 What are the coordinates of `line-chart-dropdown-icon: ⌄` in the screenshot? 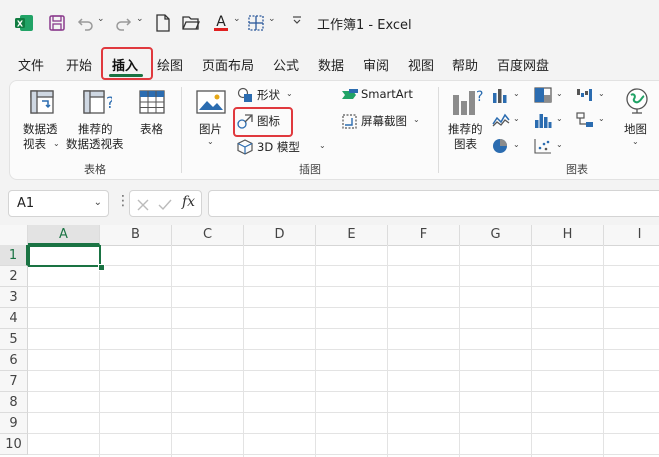 It's located at (516, 118).